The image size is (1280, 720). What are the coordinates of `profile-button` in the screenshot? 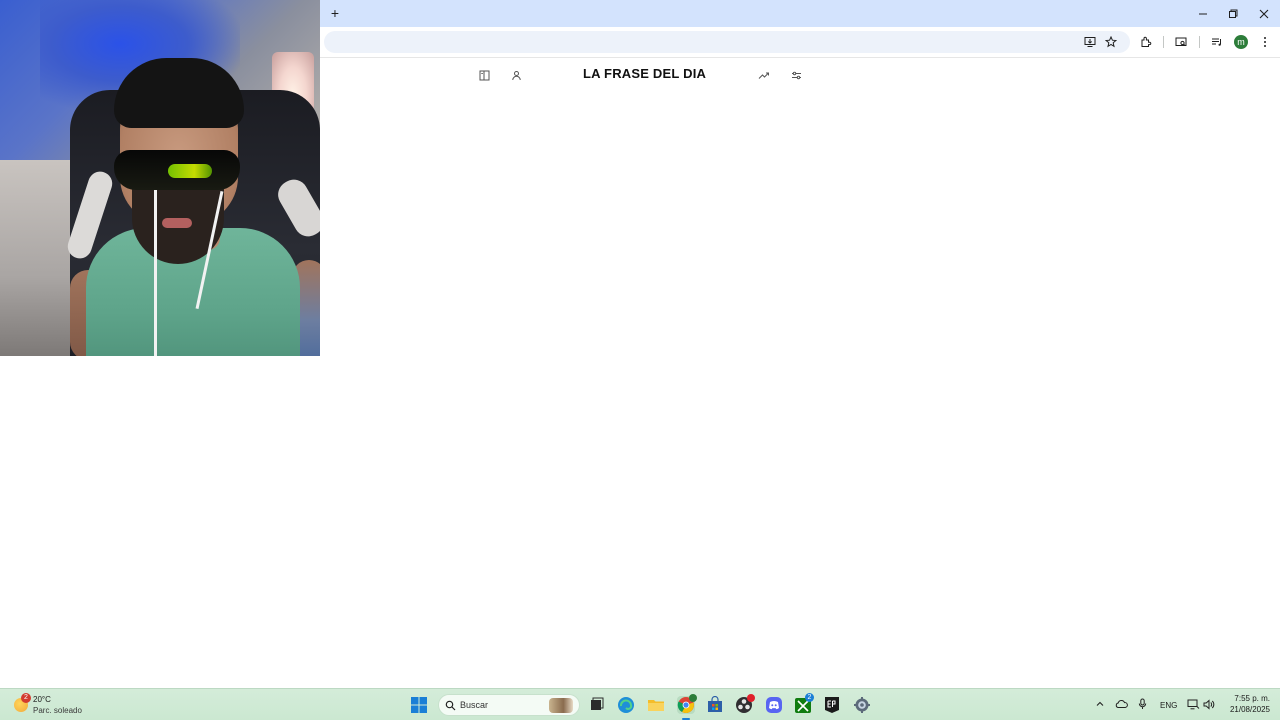 It's located at (516, 75).